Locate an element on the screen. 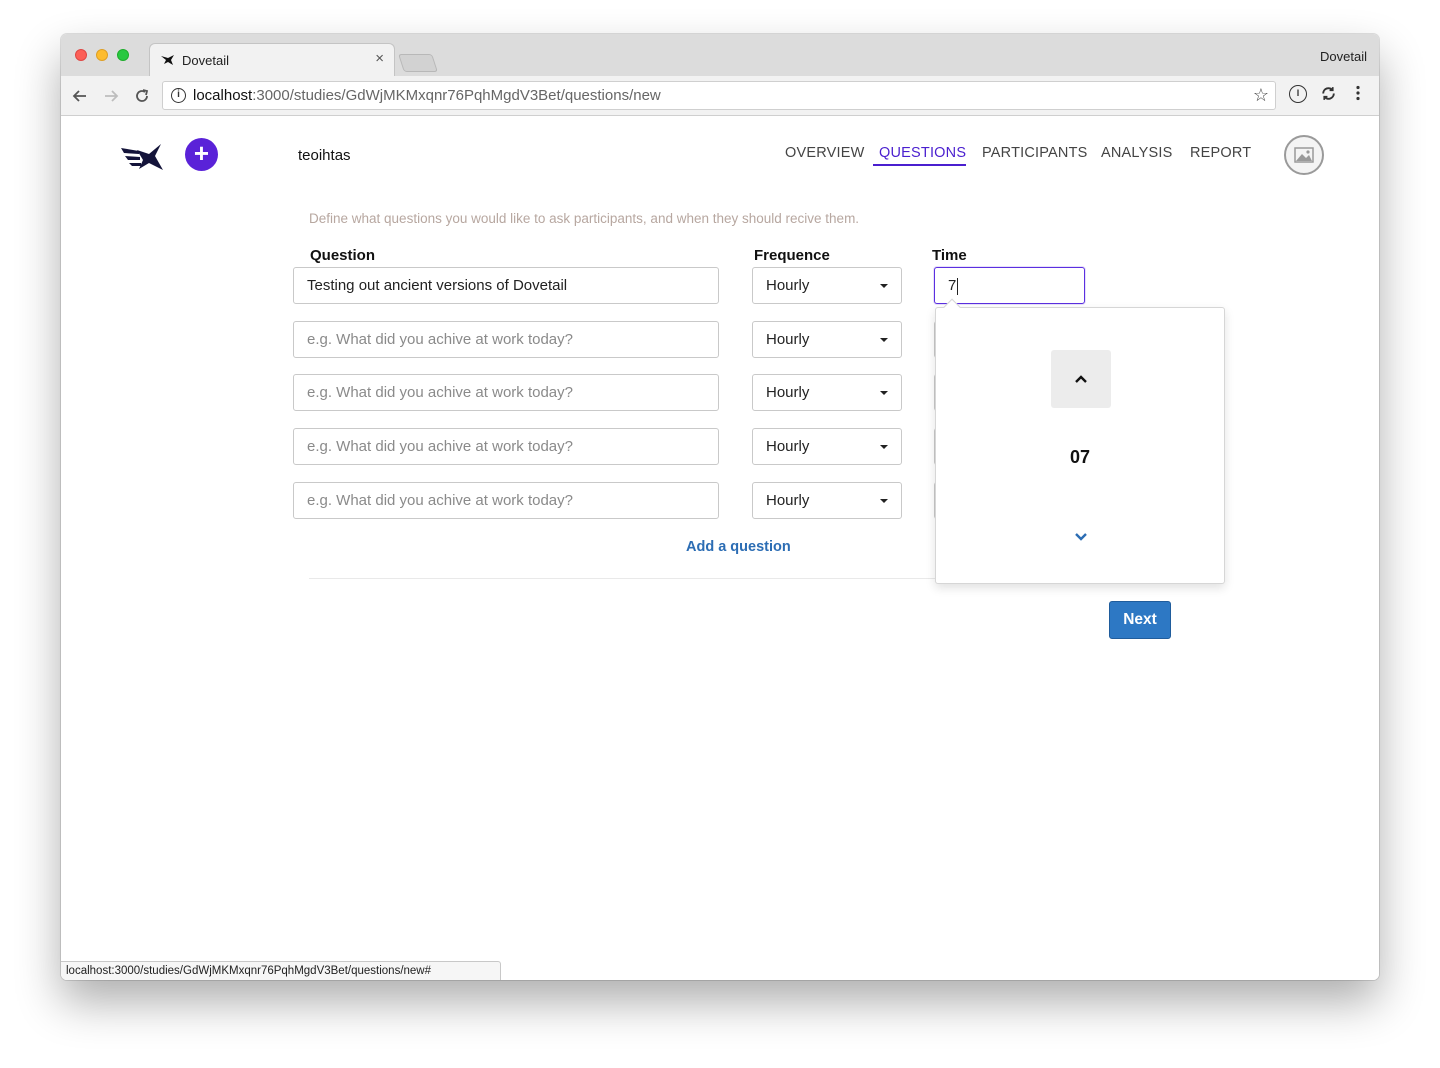  increment-hour-button is located at coordinates (1081, 379).